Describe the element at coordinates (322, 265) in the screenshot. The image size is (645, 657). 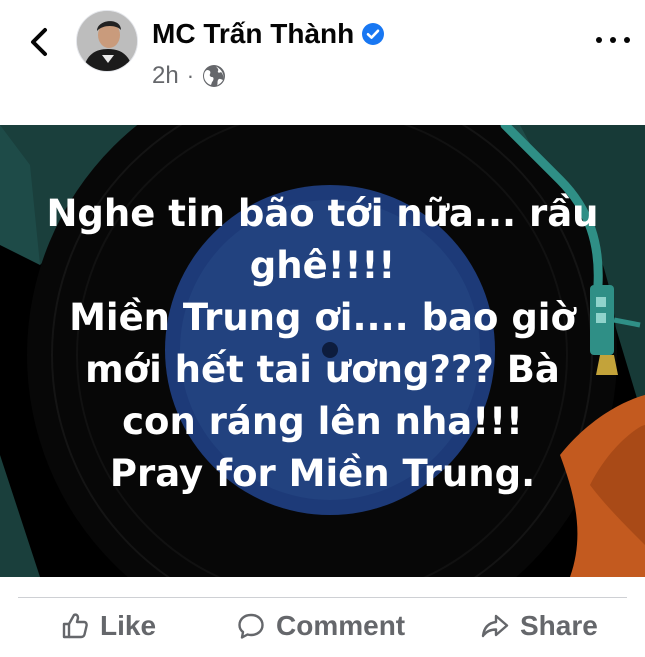
I see `post-text-line: ghê!!!!` at that location.